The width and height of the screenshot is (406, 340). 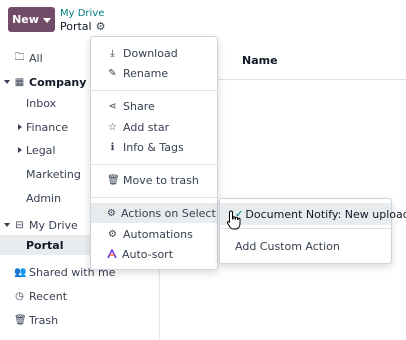 I want to click on submenu-item-label: Add Custom Action, so click(x=287, y=246).